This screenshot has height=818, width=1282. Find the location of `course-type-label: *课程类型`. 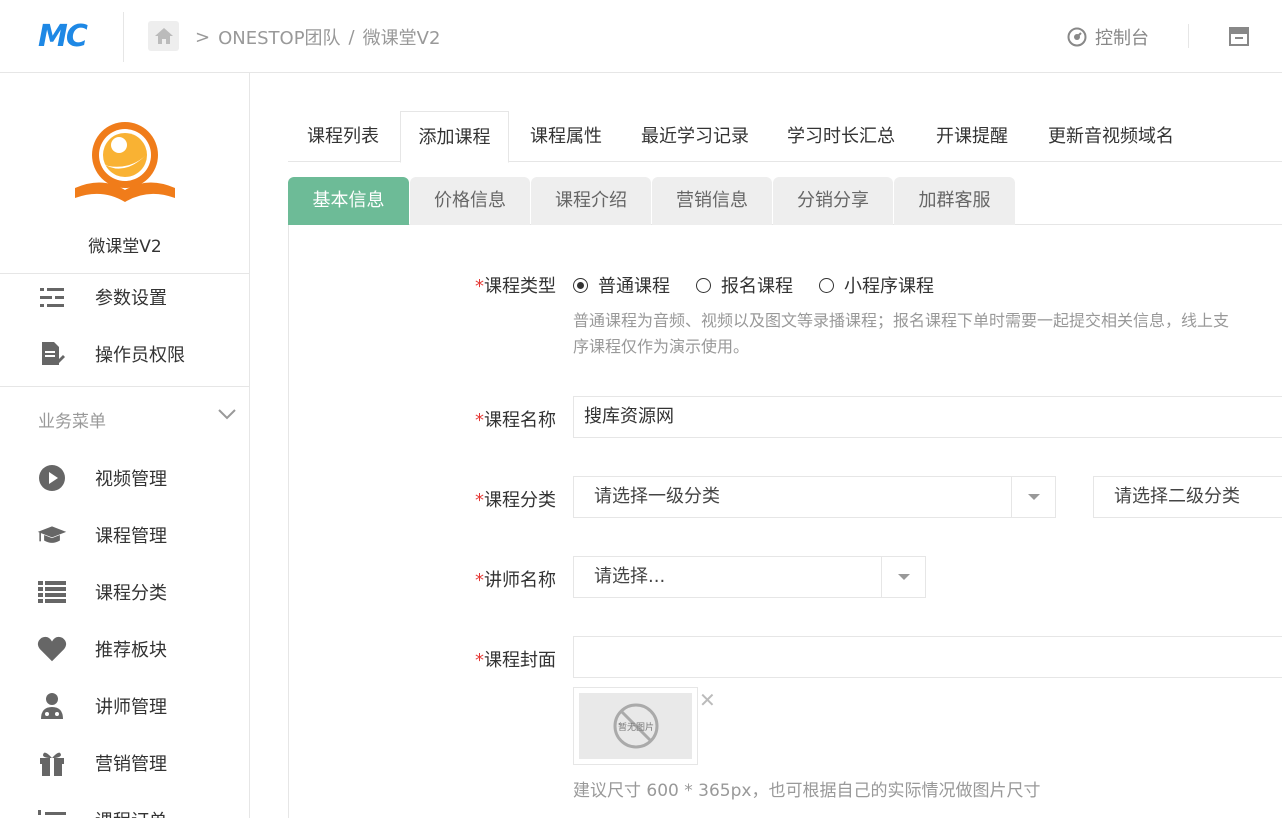

course-type-label: *课程类型 is located at coordinates (515, 286).